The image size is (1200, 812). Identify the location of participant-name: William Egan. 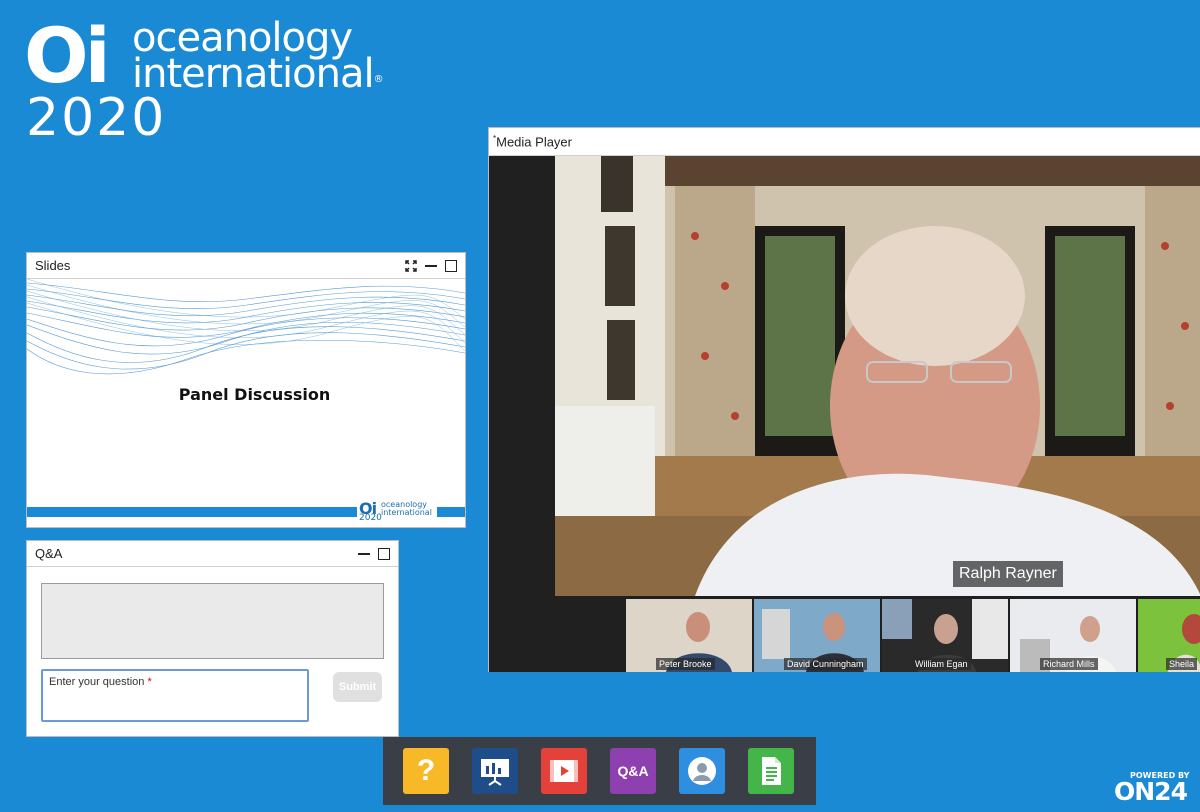
(941, 664).